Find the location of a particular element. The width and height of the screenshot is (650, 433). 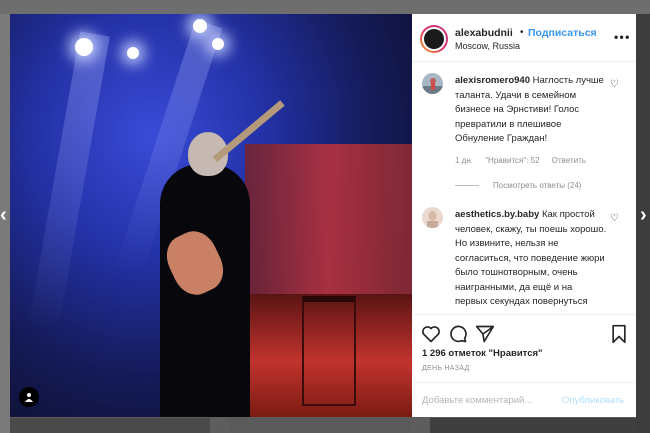

previous-post-arrow-icon: ‹ is located at coordinates (3, 215).